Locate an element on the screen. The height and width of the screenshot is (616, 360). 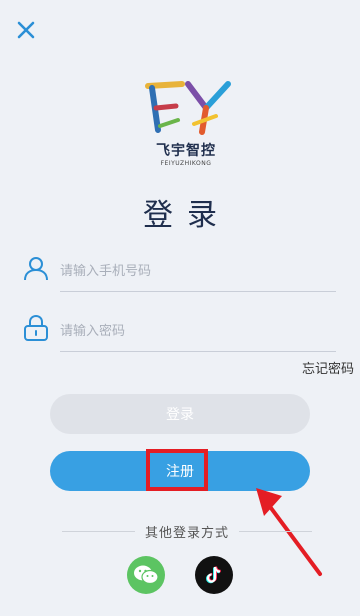
login-button: 登录 is located at coordinates (180, 414).